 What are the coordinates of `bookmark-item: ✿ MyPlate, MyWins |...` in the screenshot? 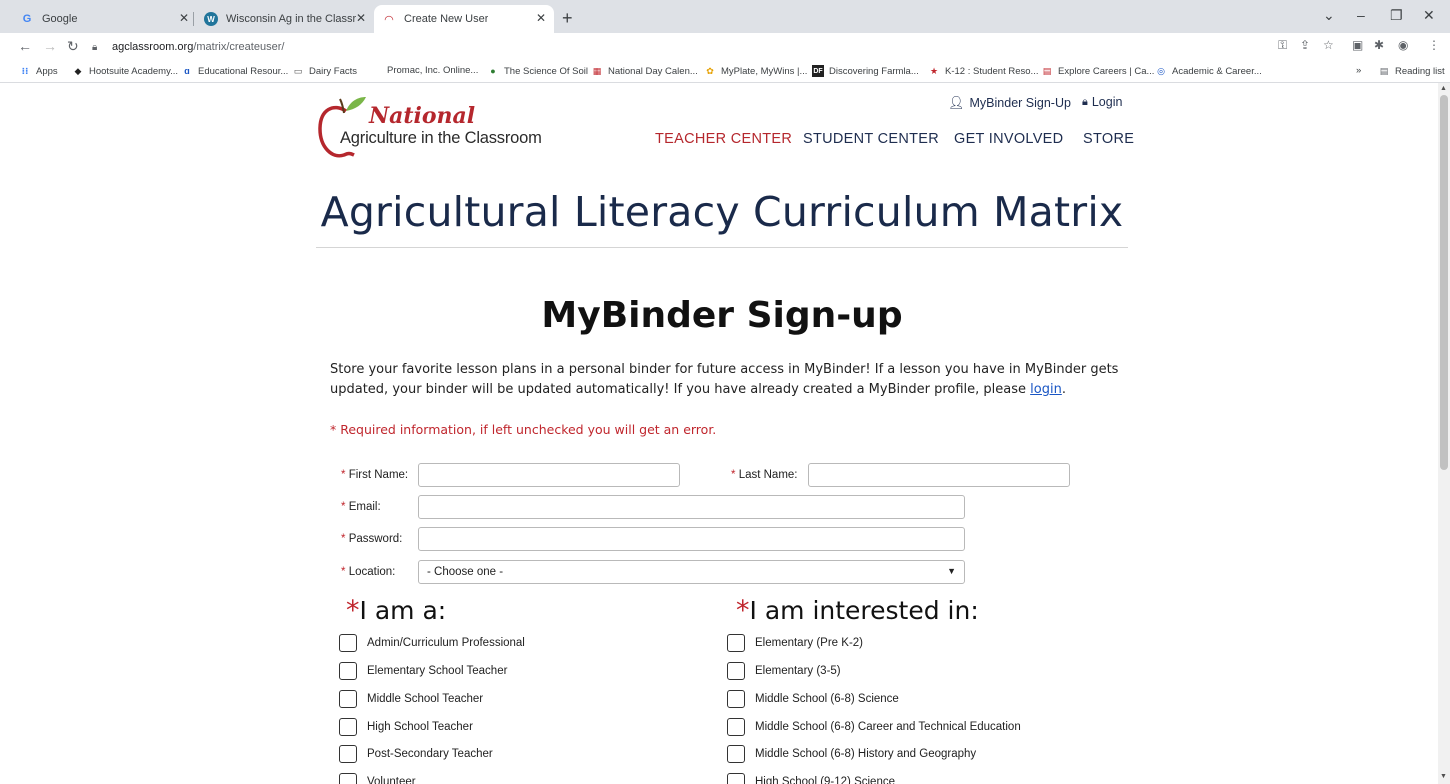 It's located at (755, 71).